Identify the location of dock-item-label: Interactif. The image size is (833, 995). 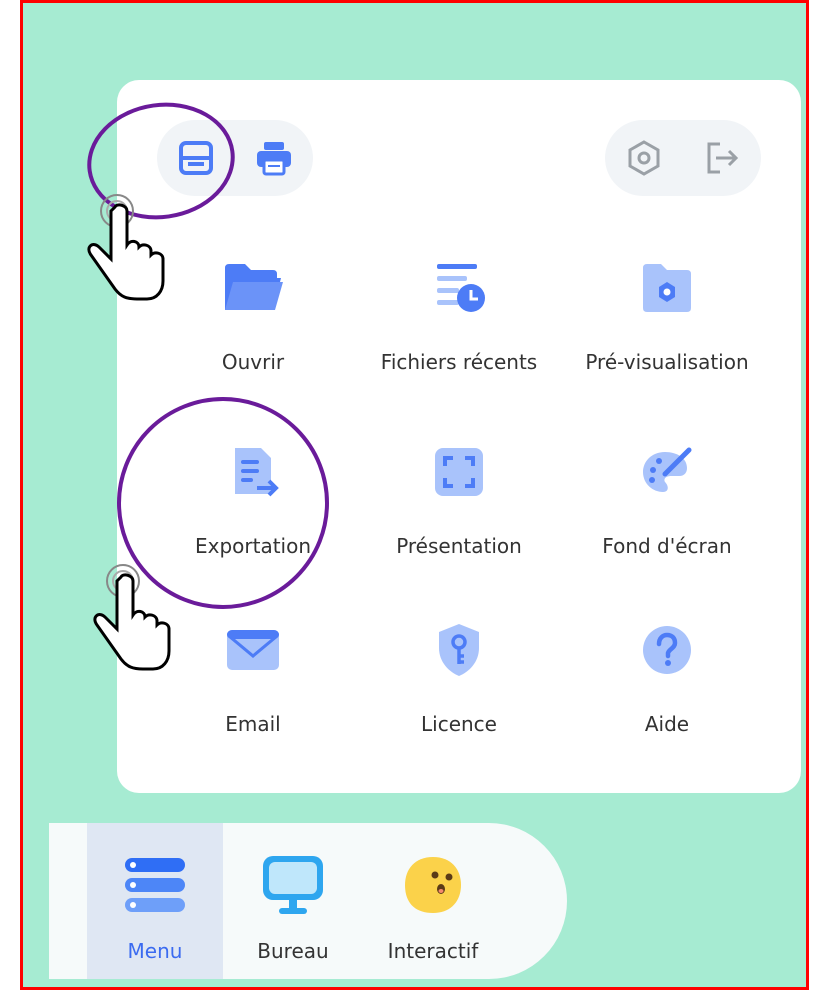
(433, 951).